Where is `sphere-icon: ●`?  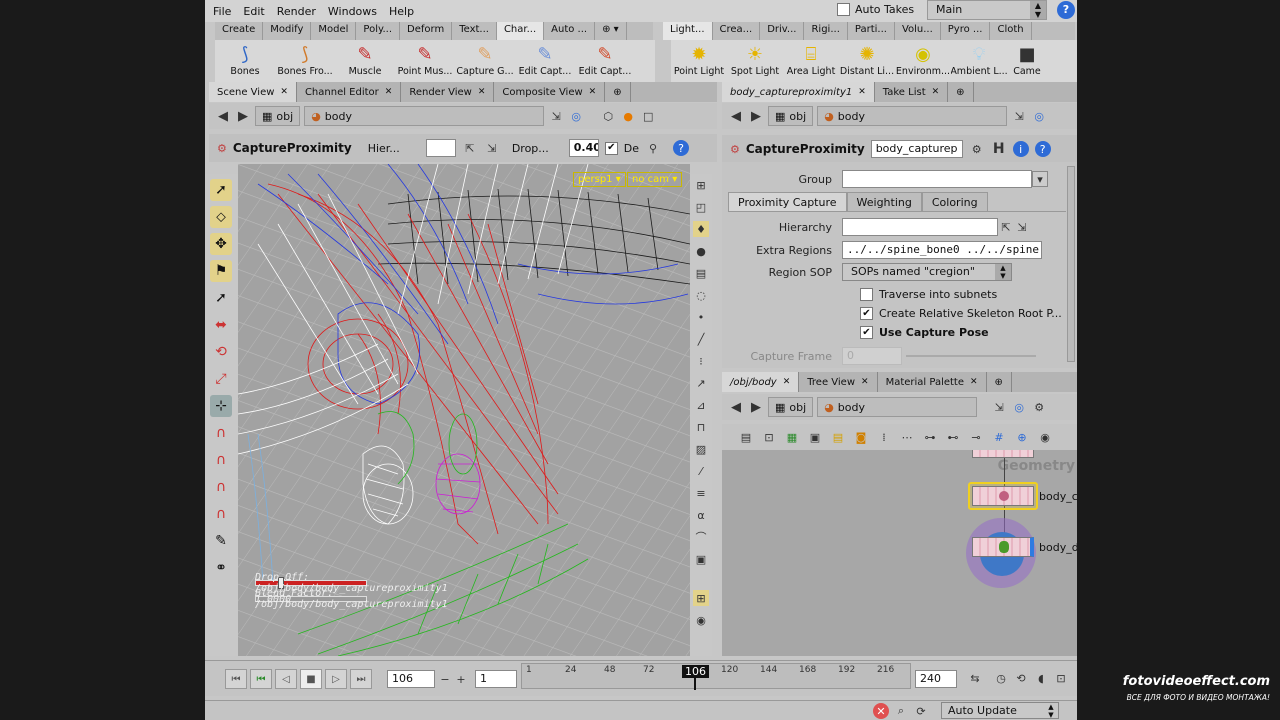
sphere-icon: ● is located at coordinates (701, 251).